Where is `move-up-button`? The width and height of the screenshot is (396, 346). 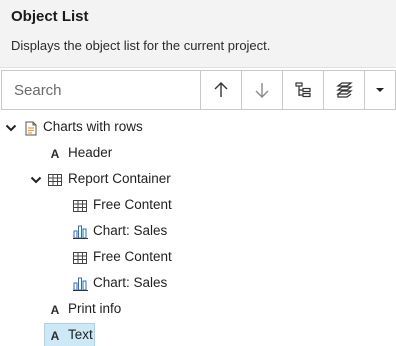 move-up-button is located at coordinates (220, 90).